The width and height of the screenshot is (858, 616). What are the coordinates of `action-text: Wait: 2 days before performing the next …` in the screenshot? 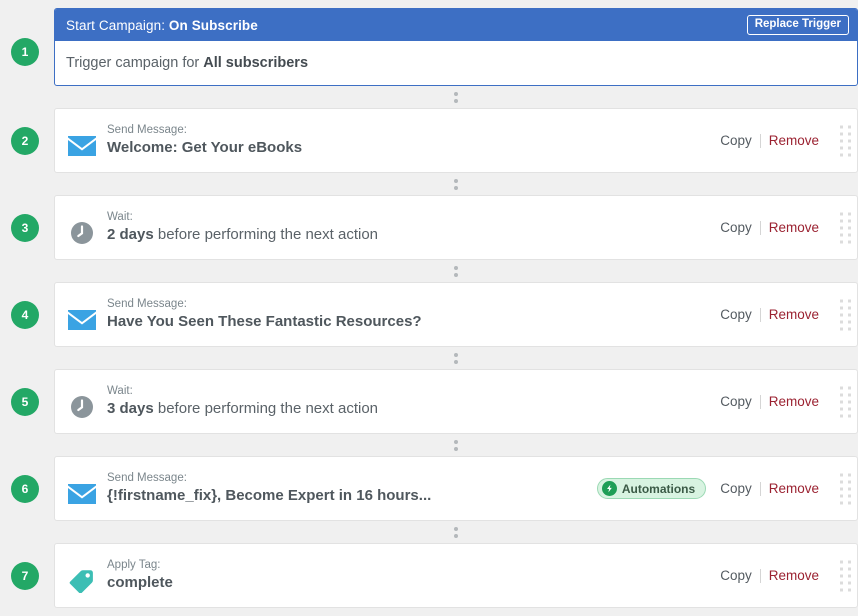 It's located at (413, 227).